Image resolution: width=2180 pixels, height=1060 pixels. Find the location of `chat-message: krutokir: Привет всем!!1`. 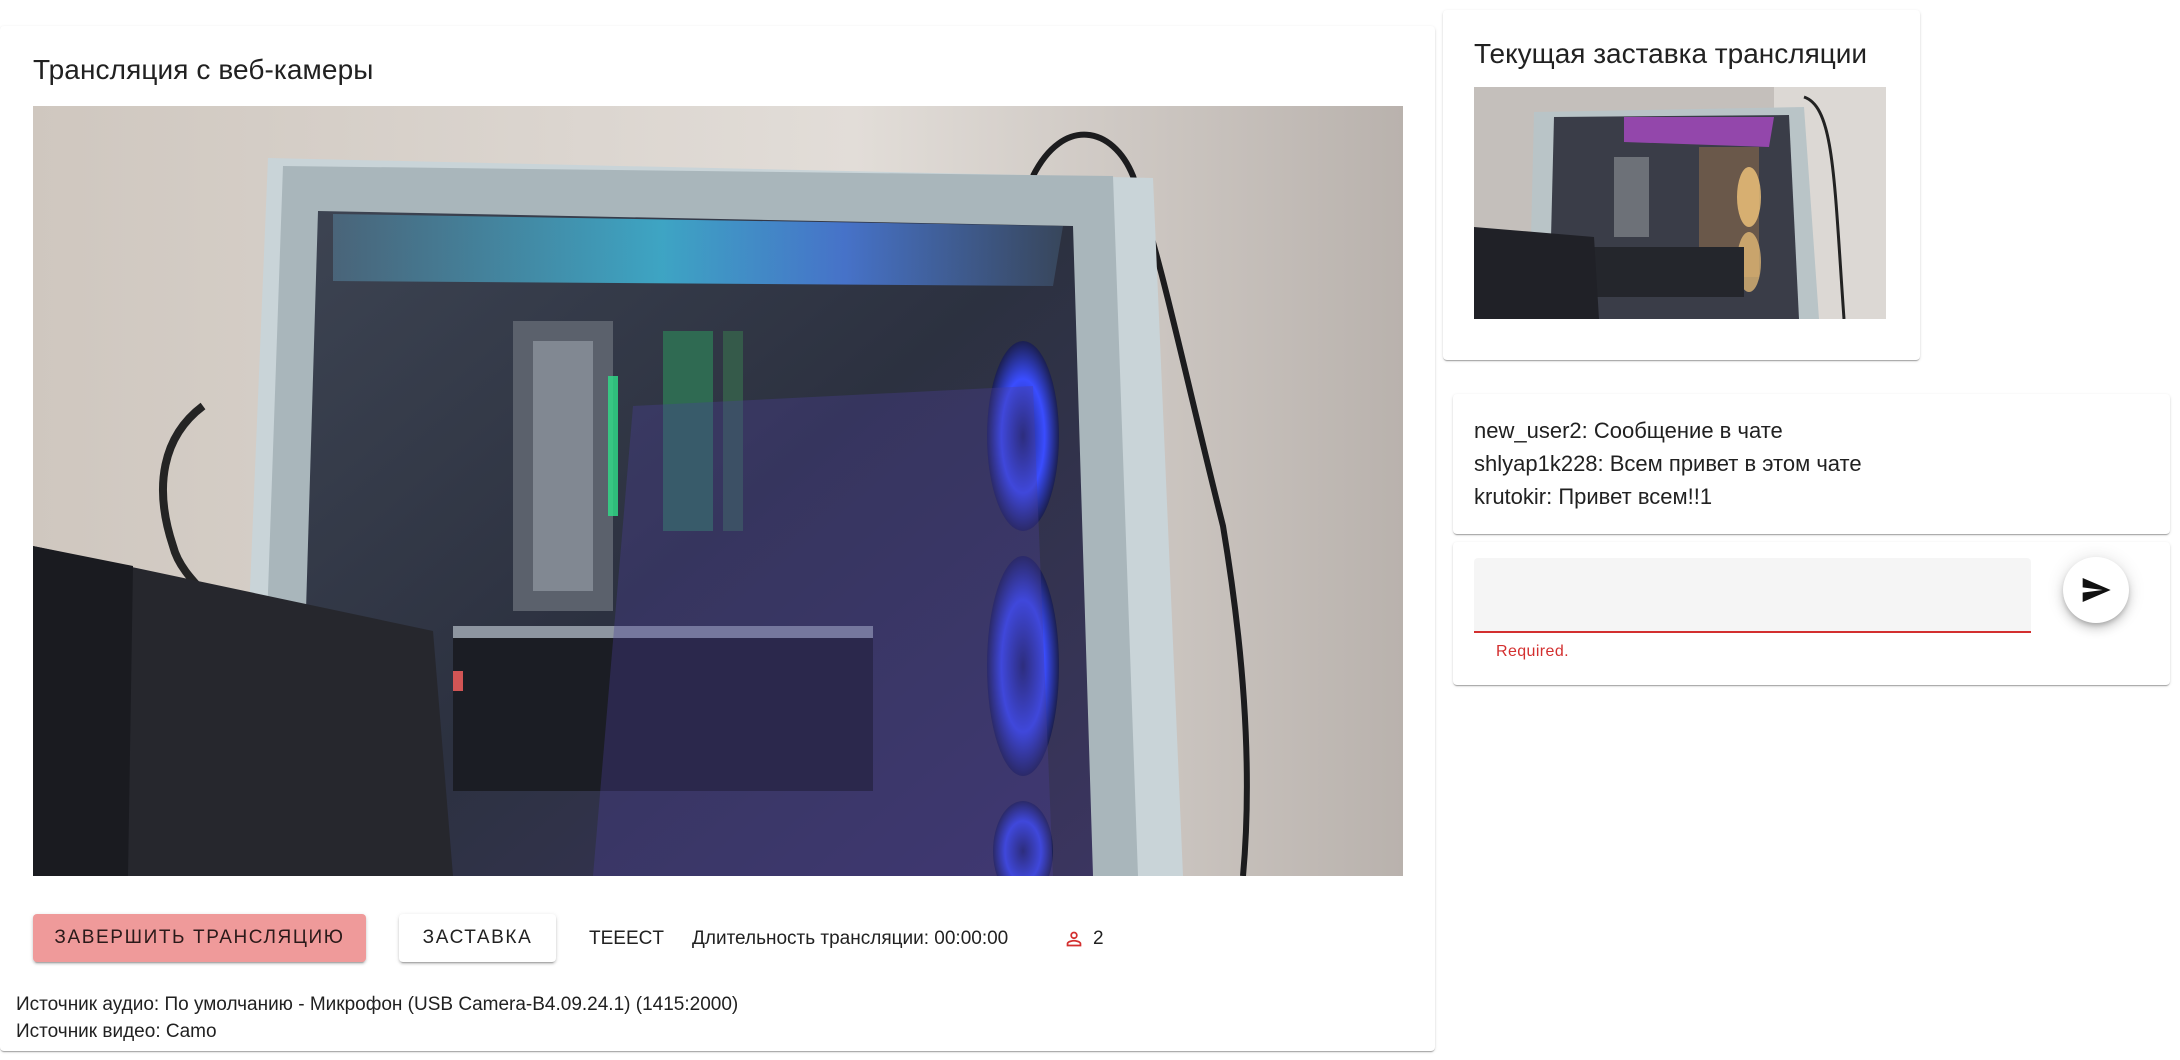

chat-message: krutokir: Привет всем!!1 is located at coordinates (1593, 496).